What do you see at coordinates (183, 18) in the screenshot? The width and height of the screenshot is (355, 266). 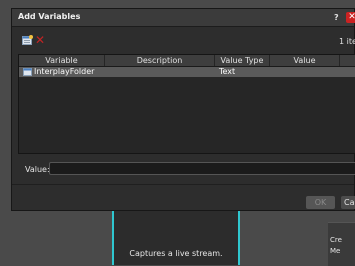 I see `dialog-titlebar: Add Variables ? ✕` at bounding box center [183, 18].